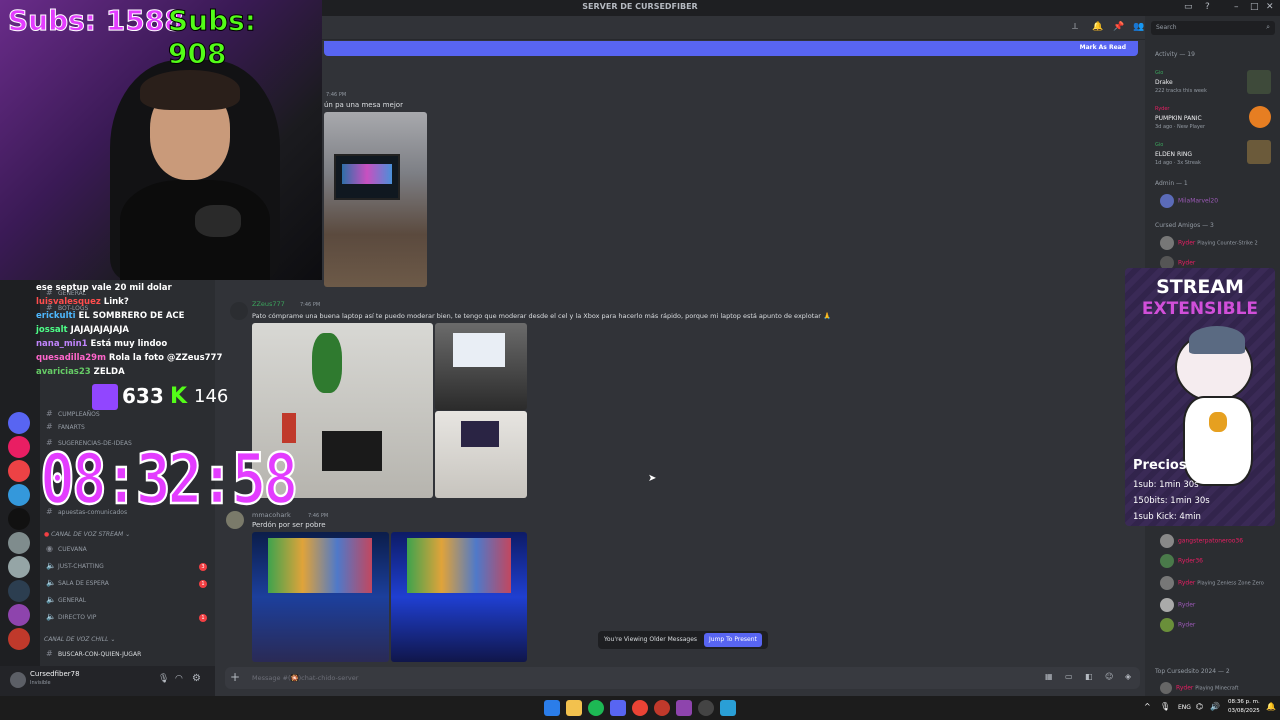  I want to click on channel-item: # FANARTS, so click(65, 427).